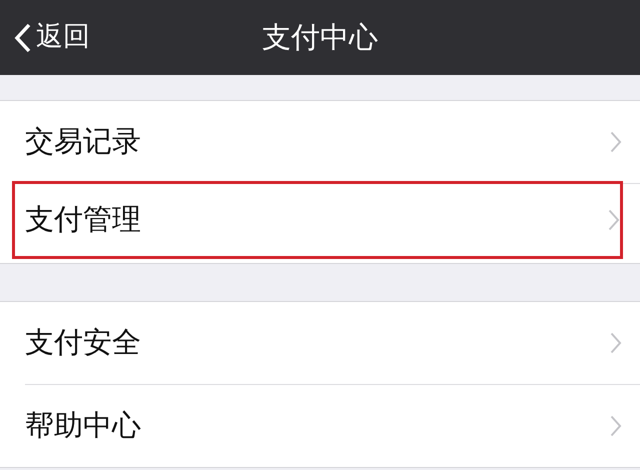 The width and height of the screenshot is (640, 470). Describe the element at coordinates (45, 37) in the screenshot. I see `back-button: 返回` at that location.